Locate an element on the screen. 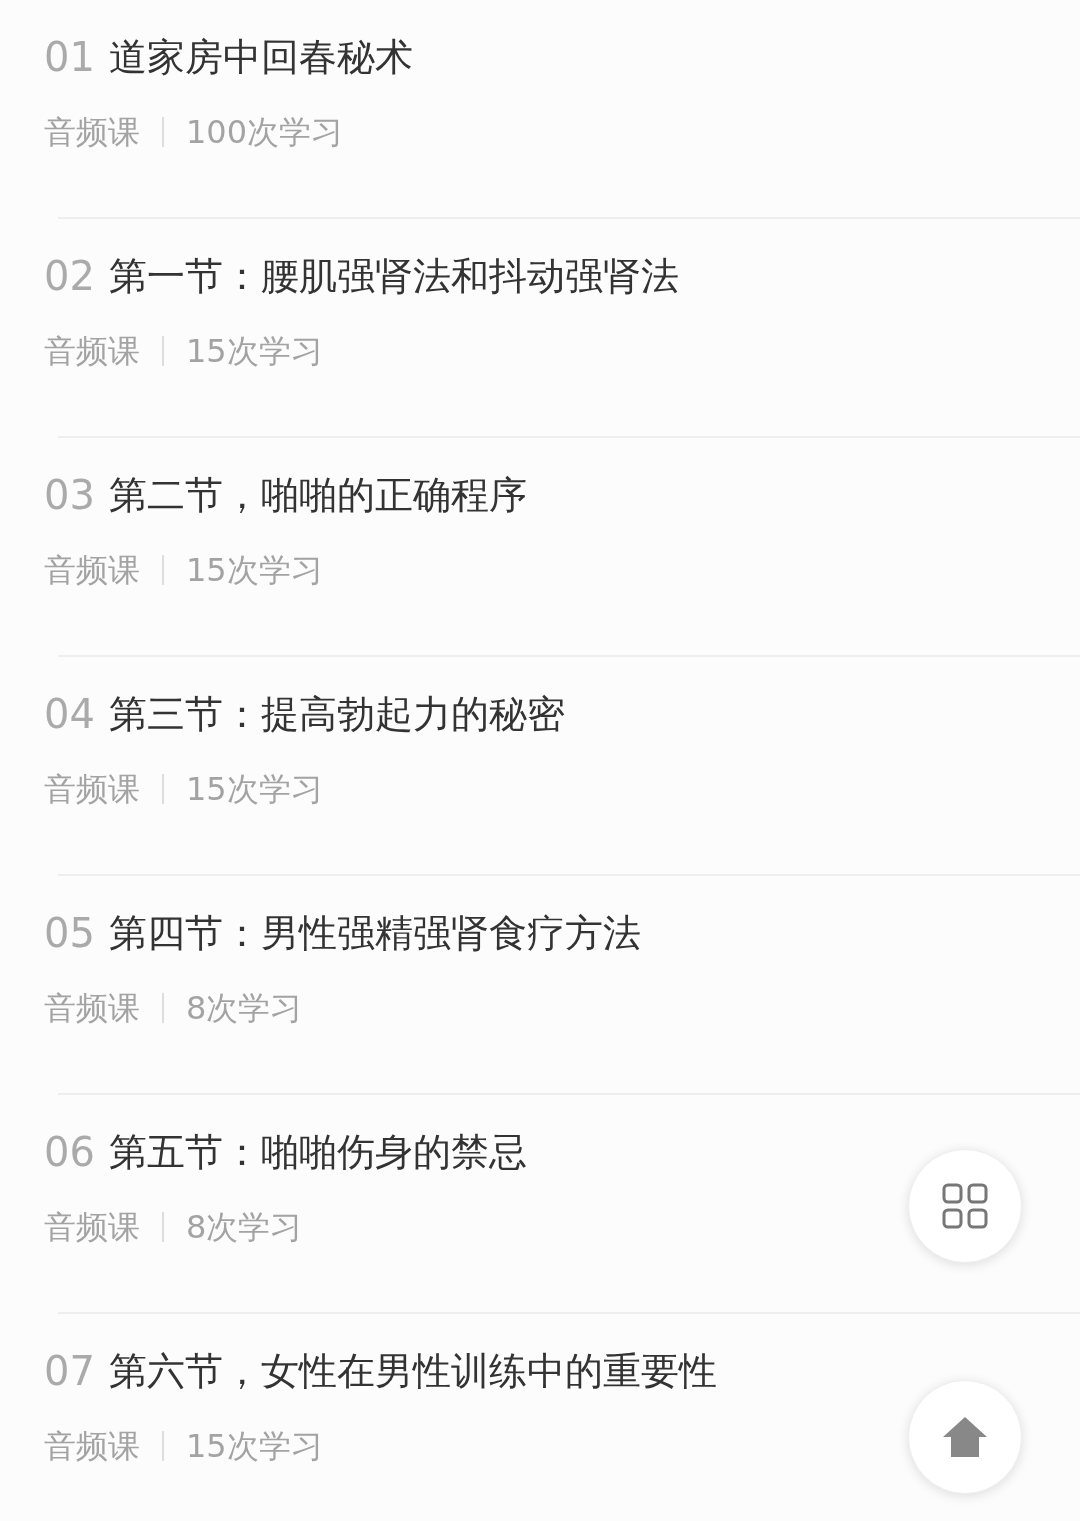 The width and height of the screenshot is (1080, 1521). lesson-title: 第五节：啪啪伤身的禁忌 is located at coordinates (317, 1152).